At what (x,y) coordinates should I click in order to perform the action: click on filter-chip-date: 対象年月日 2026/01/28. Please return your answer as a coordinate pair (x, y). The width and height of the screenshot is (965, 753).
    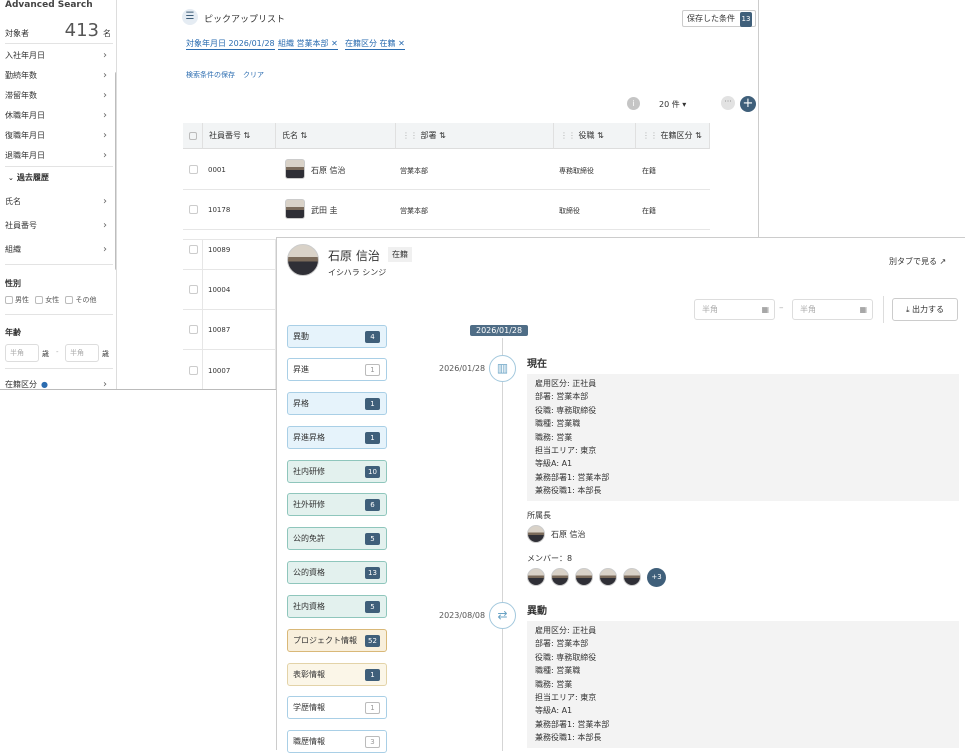
    Looking at the image, I should click on (230, 44).